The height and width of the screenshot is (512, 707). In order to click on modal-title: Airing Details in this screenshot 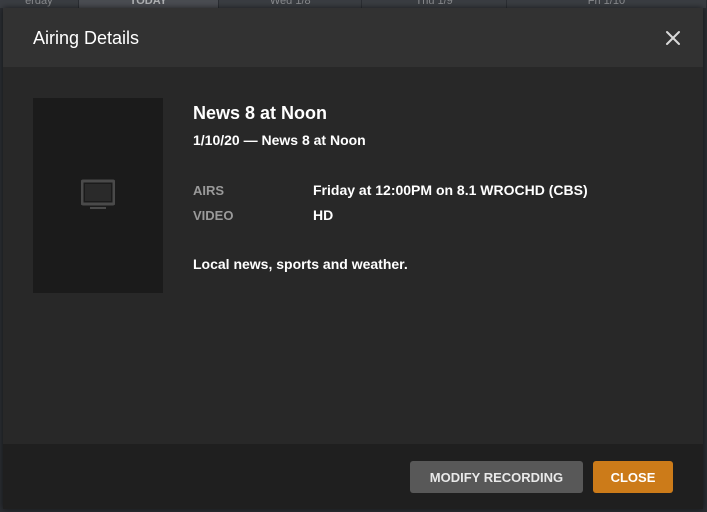, I will do `click(86, 38)`.